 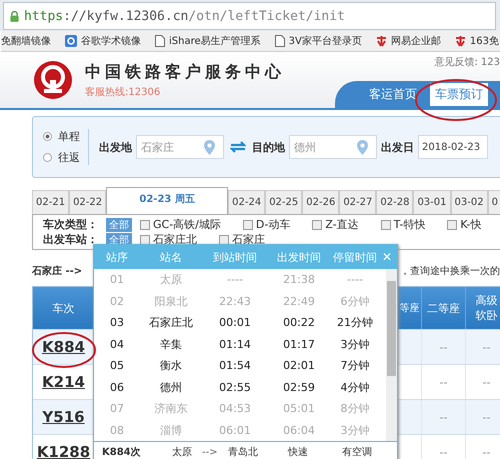 I want to click on nav-tab: 车票预订, so click(x=459, y=94).